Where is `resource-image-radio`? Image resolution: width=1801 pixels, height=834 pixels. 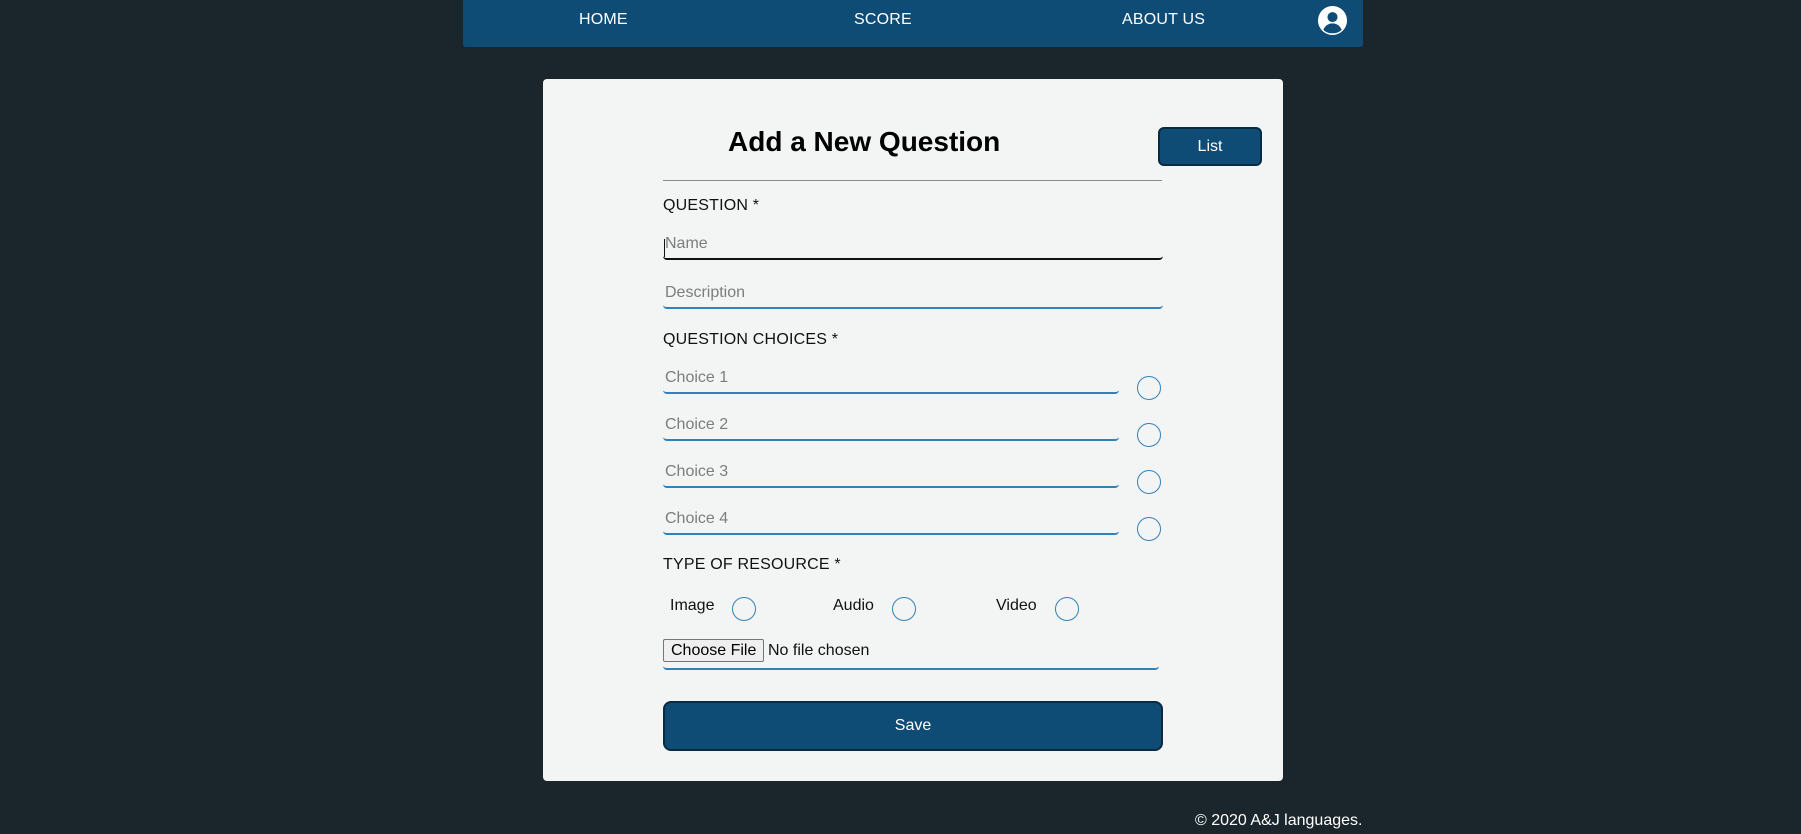
resource-image-radio is located at coordinates (744, 609).